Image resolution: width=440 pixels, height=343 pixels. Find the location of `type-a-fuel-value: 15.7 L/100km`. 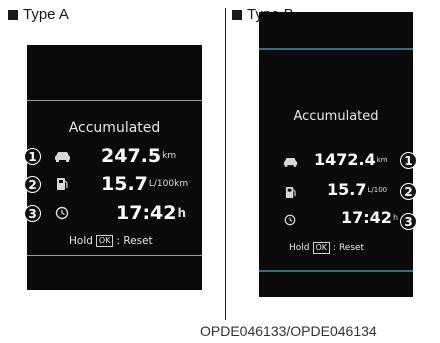

type-a-fuel-value: 15.7 L/100km is located at coordinates (144, 184).